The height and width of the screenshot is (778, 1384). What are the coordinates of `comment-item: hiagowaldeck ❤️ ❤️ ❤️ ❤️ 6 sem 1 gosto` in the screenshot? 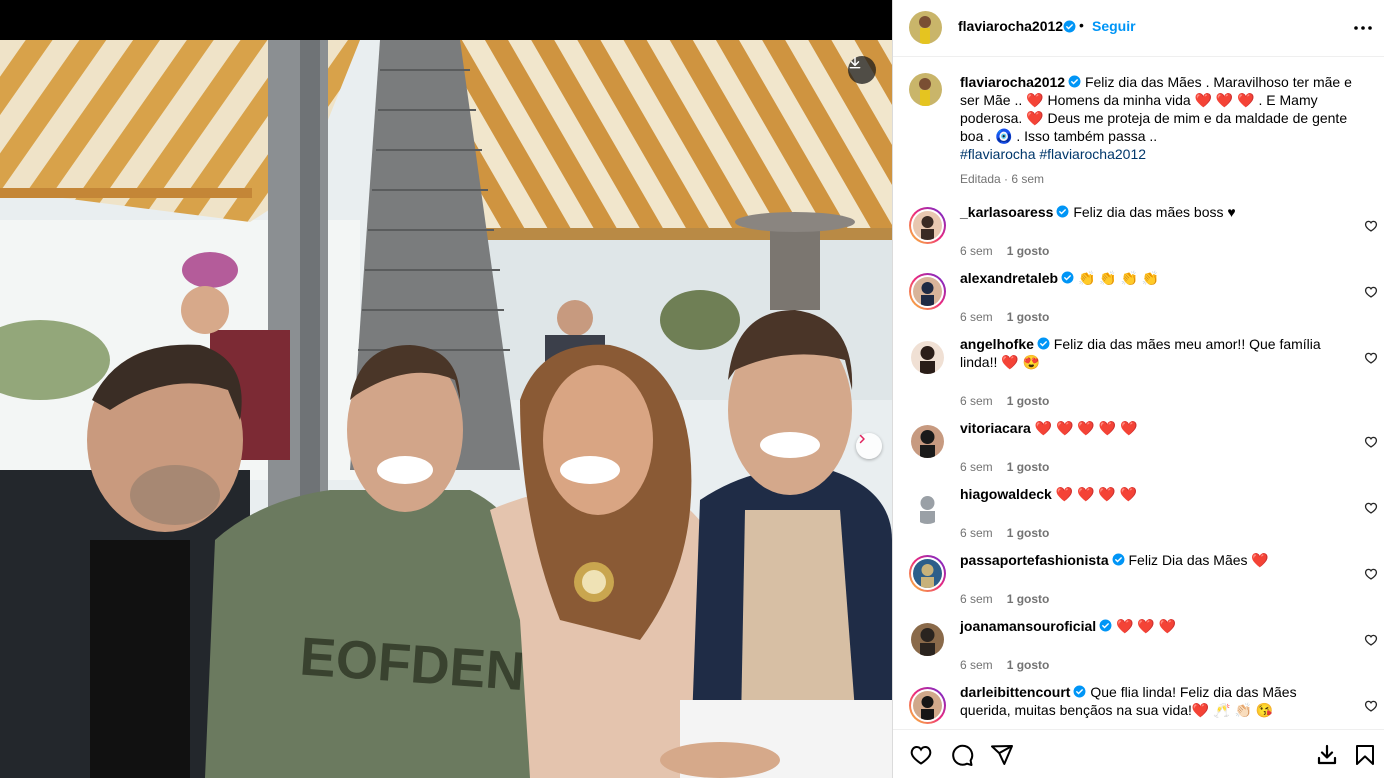 It's located at (1144, 511).